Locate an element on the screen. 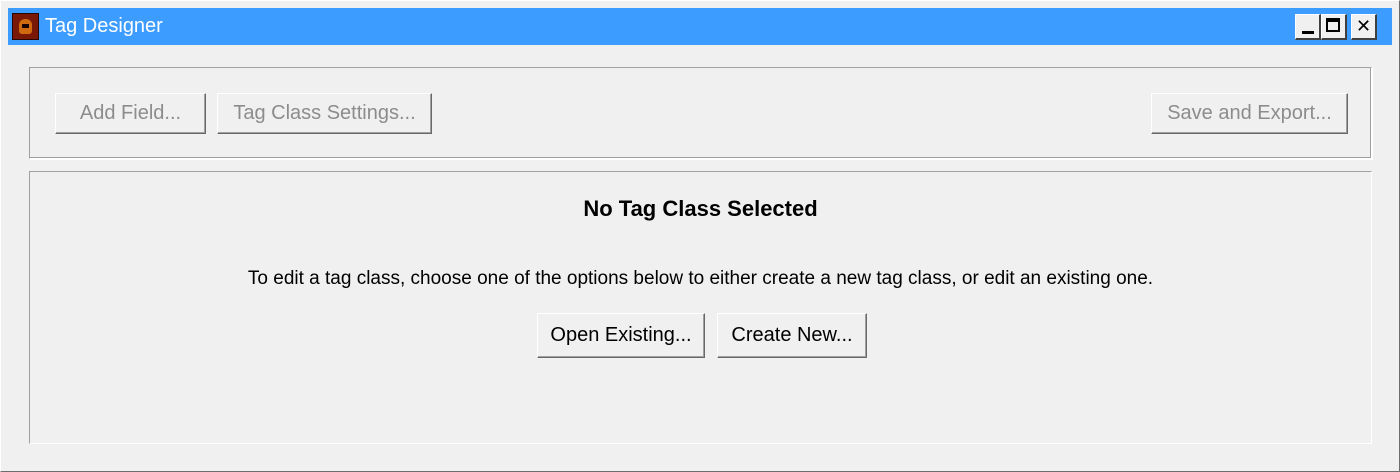  maximize-button is located at coordinates (1334, 27).